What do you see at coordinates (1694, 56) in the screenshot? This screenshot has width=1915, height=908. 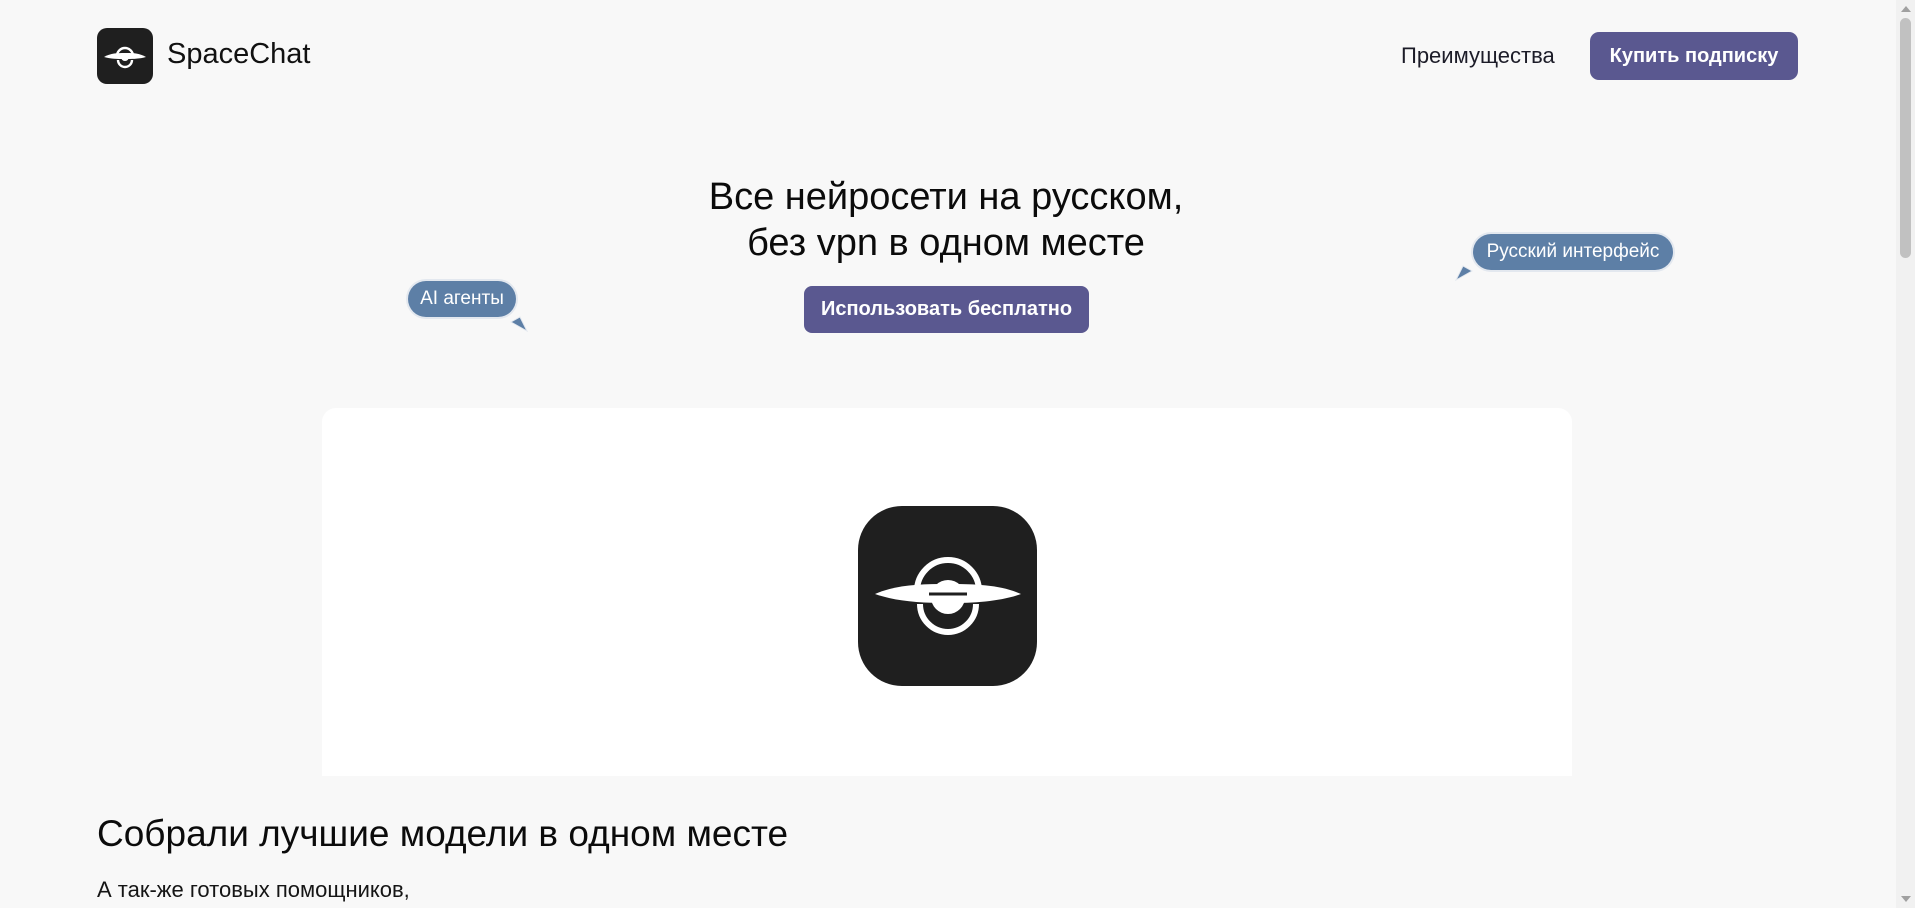 I see `buy-subscription-button: Купить подписку` at bounding box center [1694, 56].